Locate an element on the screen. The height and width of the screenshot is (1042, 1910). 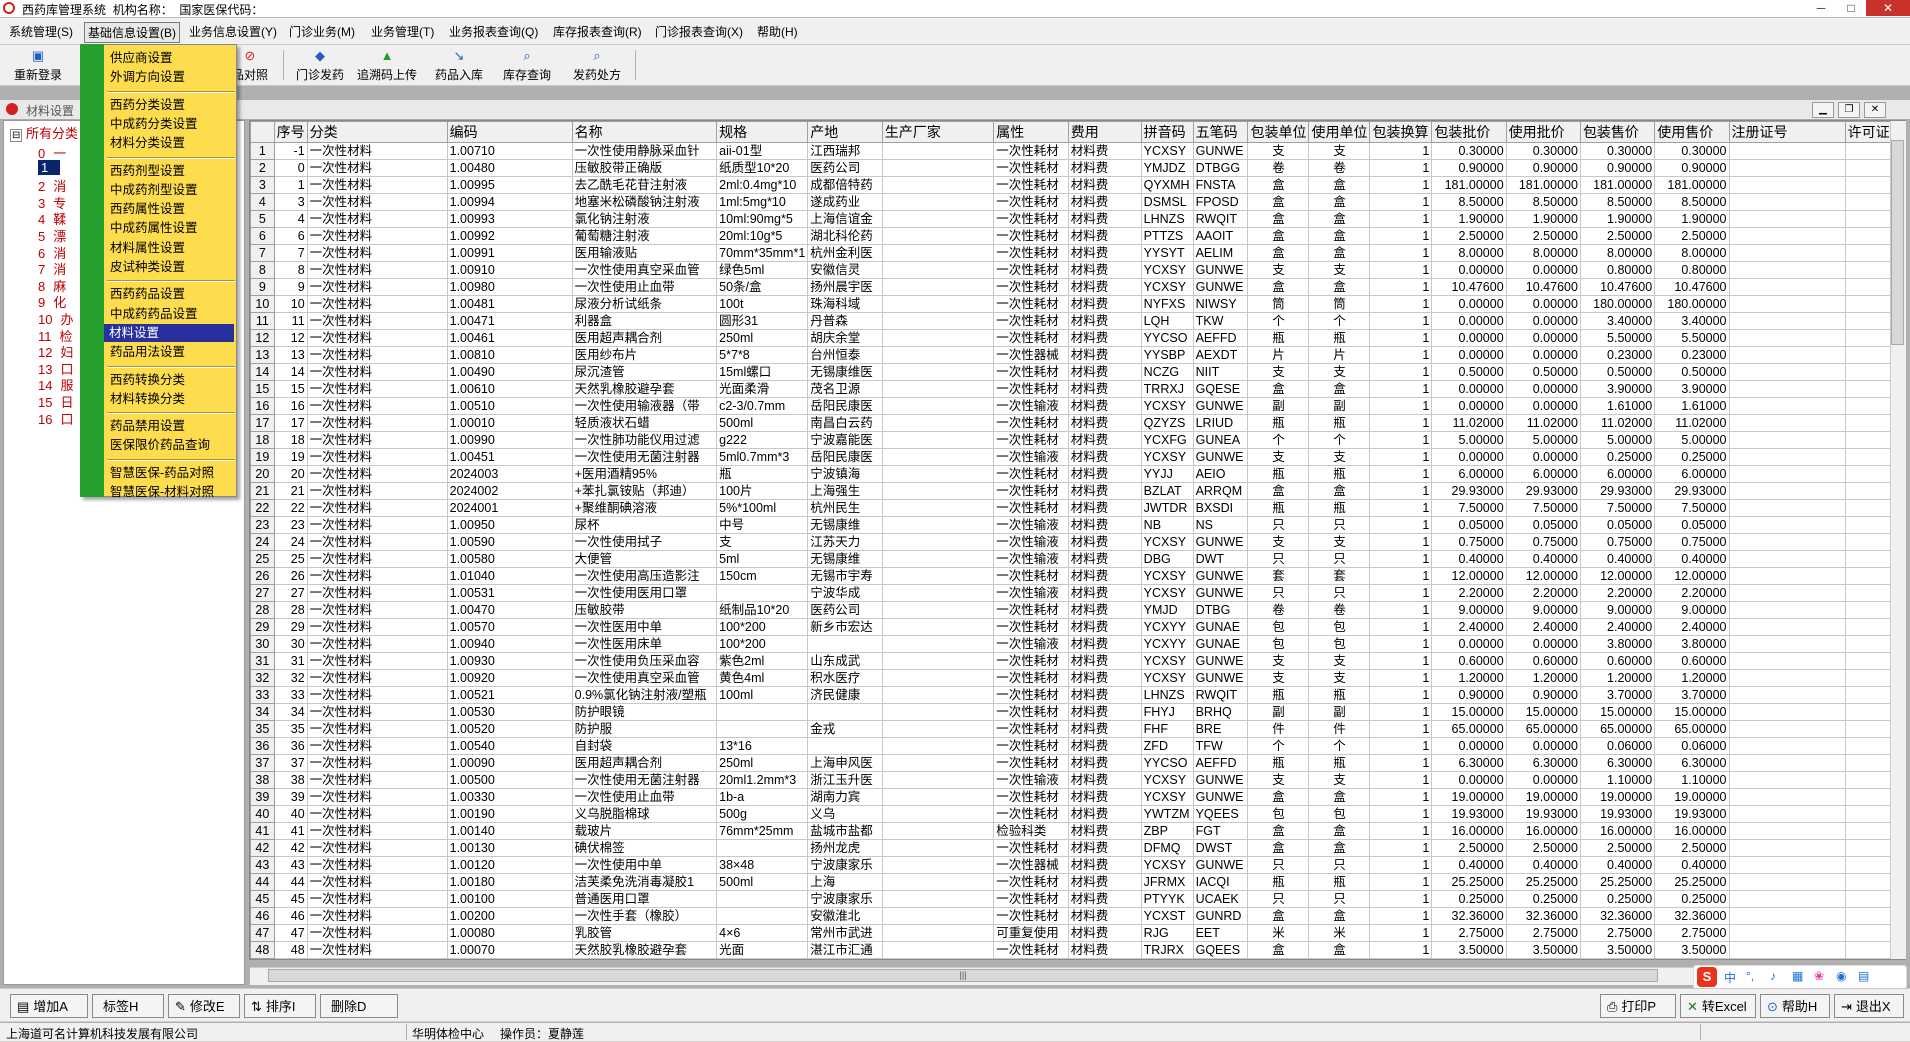
tree-node-16: 16 口 is located at coordinates (55, 418).